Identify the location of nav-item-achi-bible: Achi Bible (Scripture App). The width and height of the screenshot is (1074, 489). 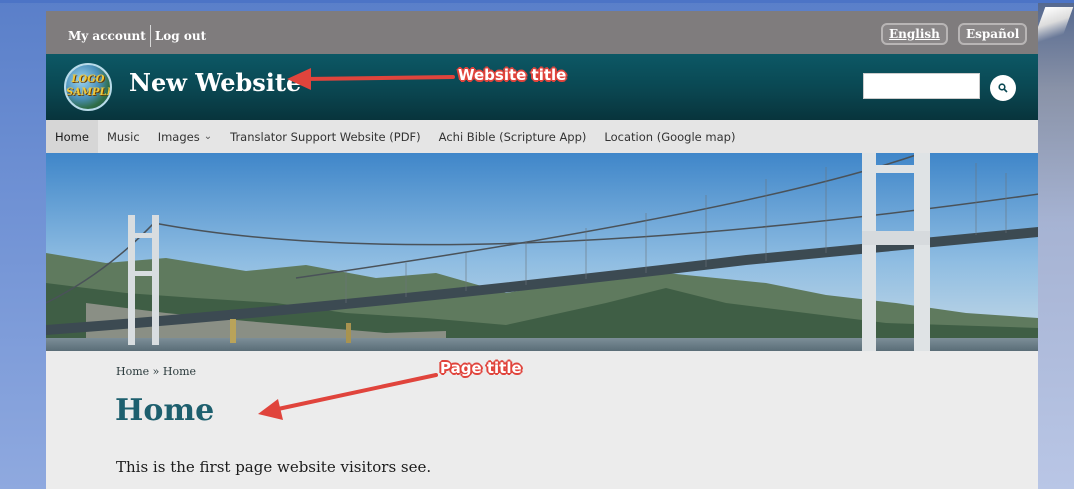
(513, 136).